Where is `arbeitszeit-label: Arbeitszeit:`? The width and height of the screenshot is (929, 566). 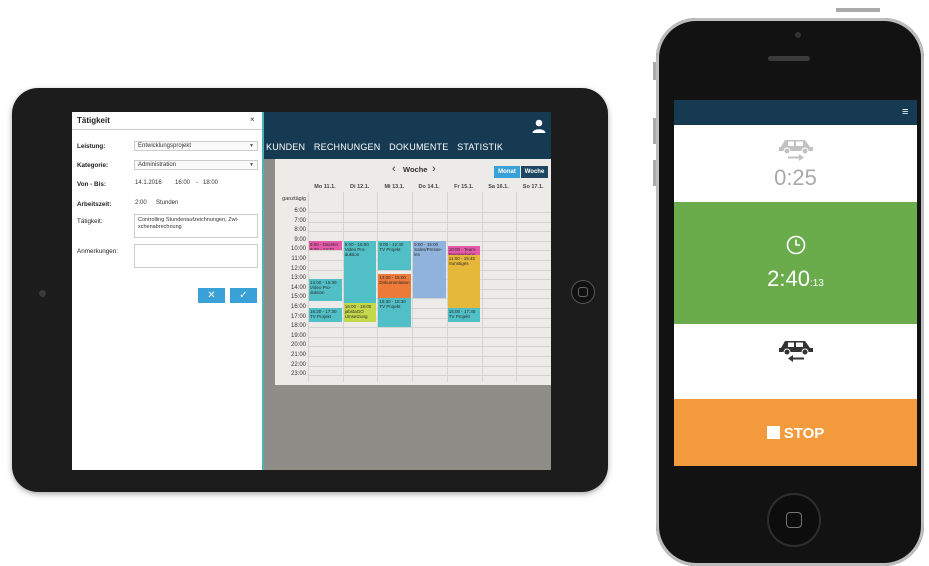
arbeitszeit-label: Arbeitszeit: is located at coordinates (94, 204).